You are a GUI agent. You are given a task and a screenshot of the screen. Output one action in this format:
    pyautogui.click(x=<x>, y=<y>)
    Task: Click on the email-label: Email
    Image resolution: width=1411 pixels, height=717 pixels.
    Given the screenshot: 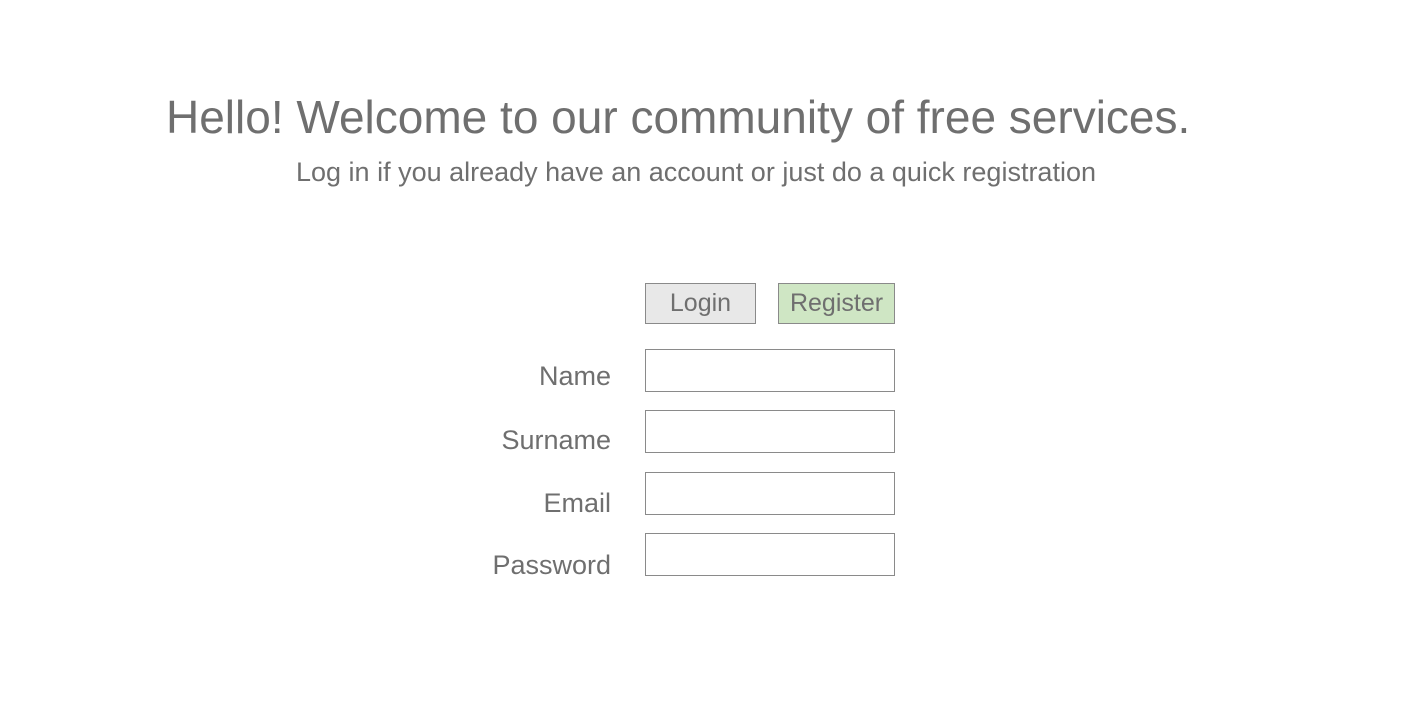 What is the action you would take?
    pyautogui.click(x=577, y=503)
    